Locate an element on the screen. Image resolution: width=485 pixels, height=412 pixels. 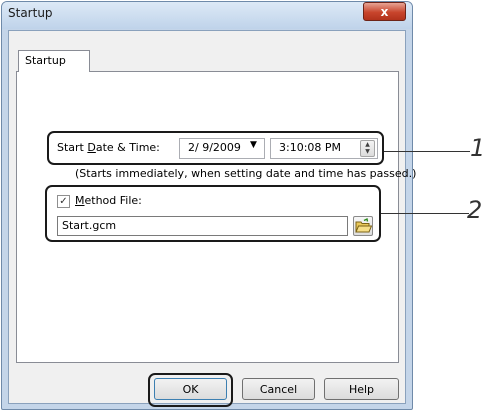
cancel-button: Cancel is located at coordinates (278, 389).